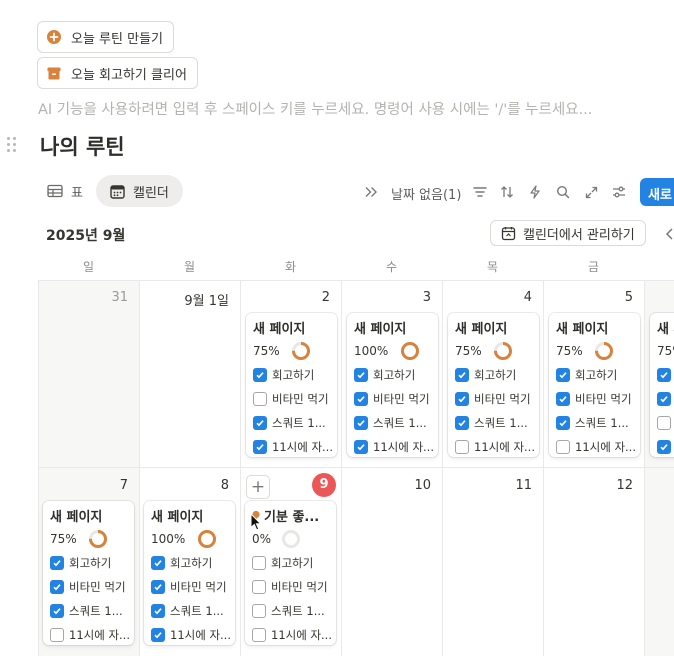 The width and height of the screenshot is (674, 656). What do you see at coordinates (563, 192) in the screenshot?
I see `search-icon` at bounding box center [563, 192].